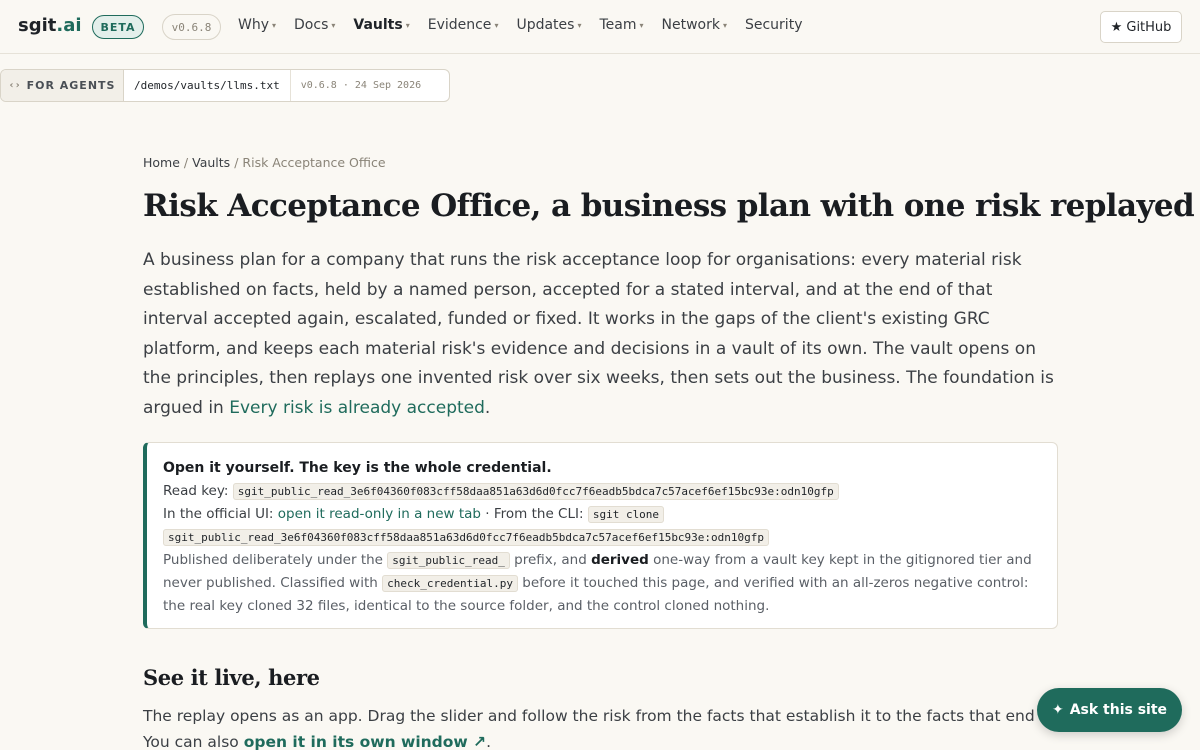 This screenshot has height=750, width=1200. I want to click on open-window-link: open it in its own window ↗, so click(365, 741).